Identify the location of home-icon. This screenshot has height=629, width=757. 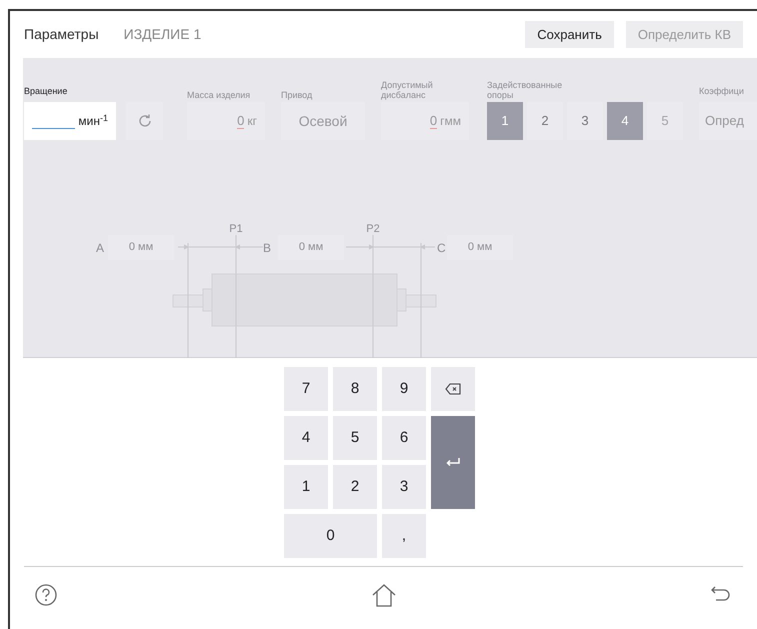
(383, 594).